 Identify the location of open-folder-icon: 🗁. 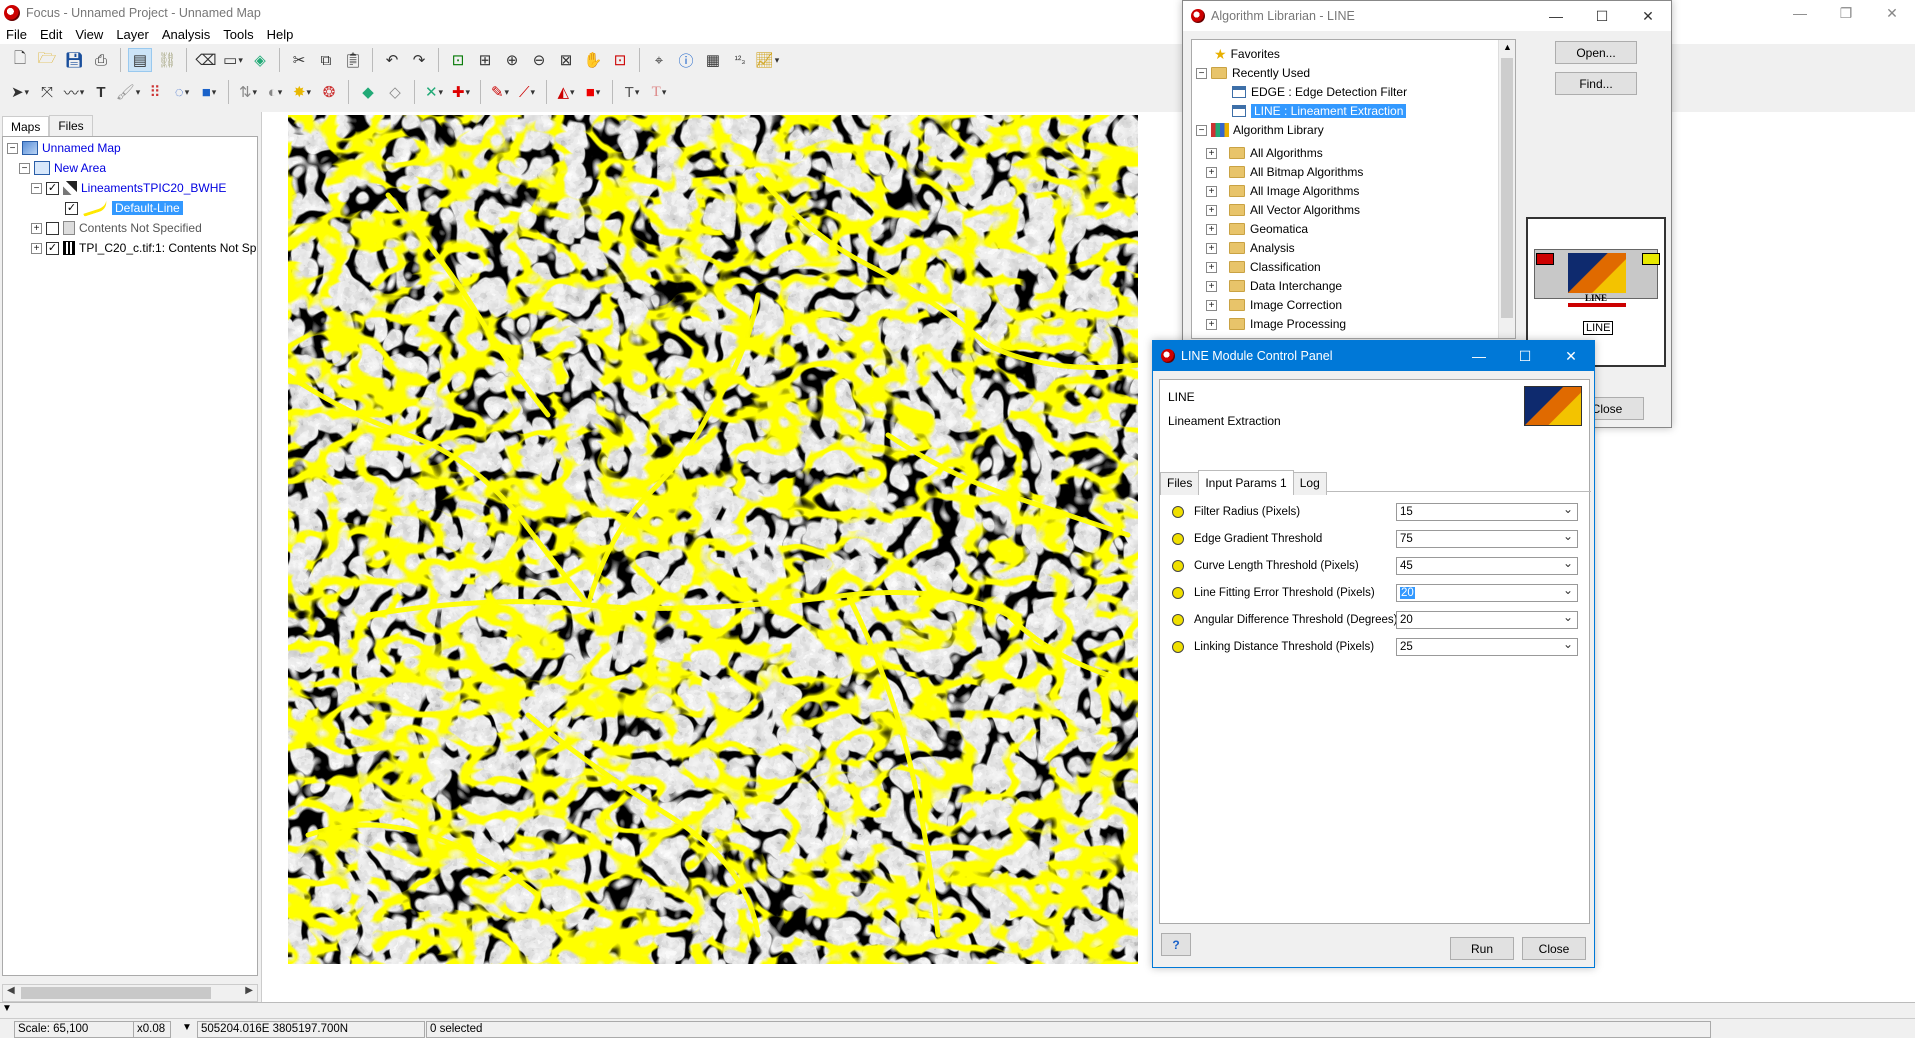
(47, 60).